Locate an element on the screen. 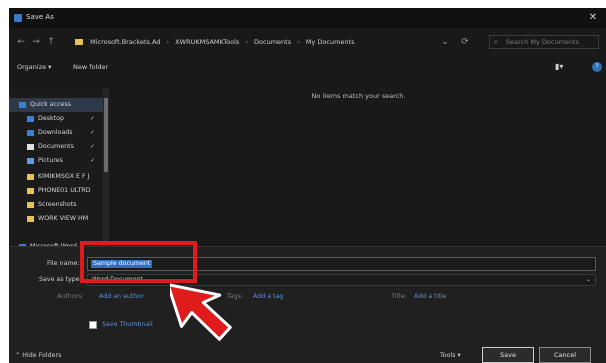 The image size is (606, 363). sidebar-item: WORK VIEW HM is located at coordinates (56, 219).